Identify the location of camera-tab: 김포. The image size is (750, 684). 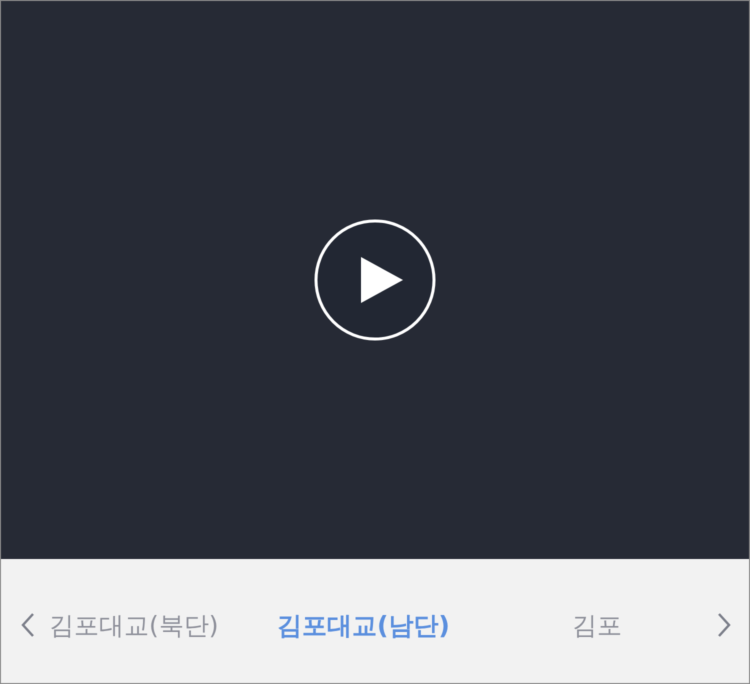
(597, 625).